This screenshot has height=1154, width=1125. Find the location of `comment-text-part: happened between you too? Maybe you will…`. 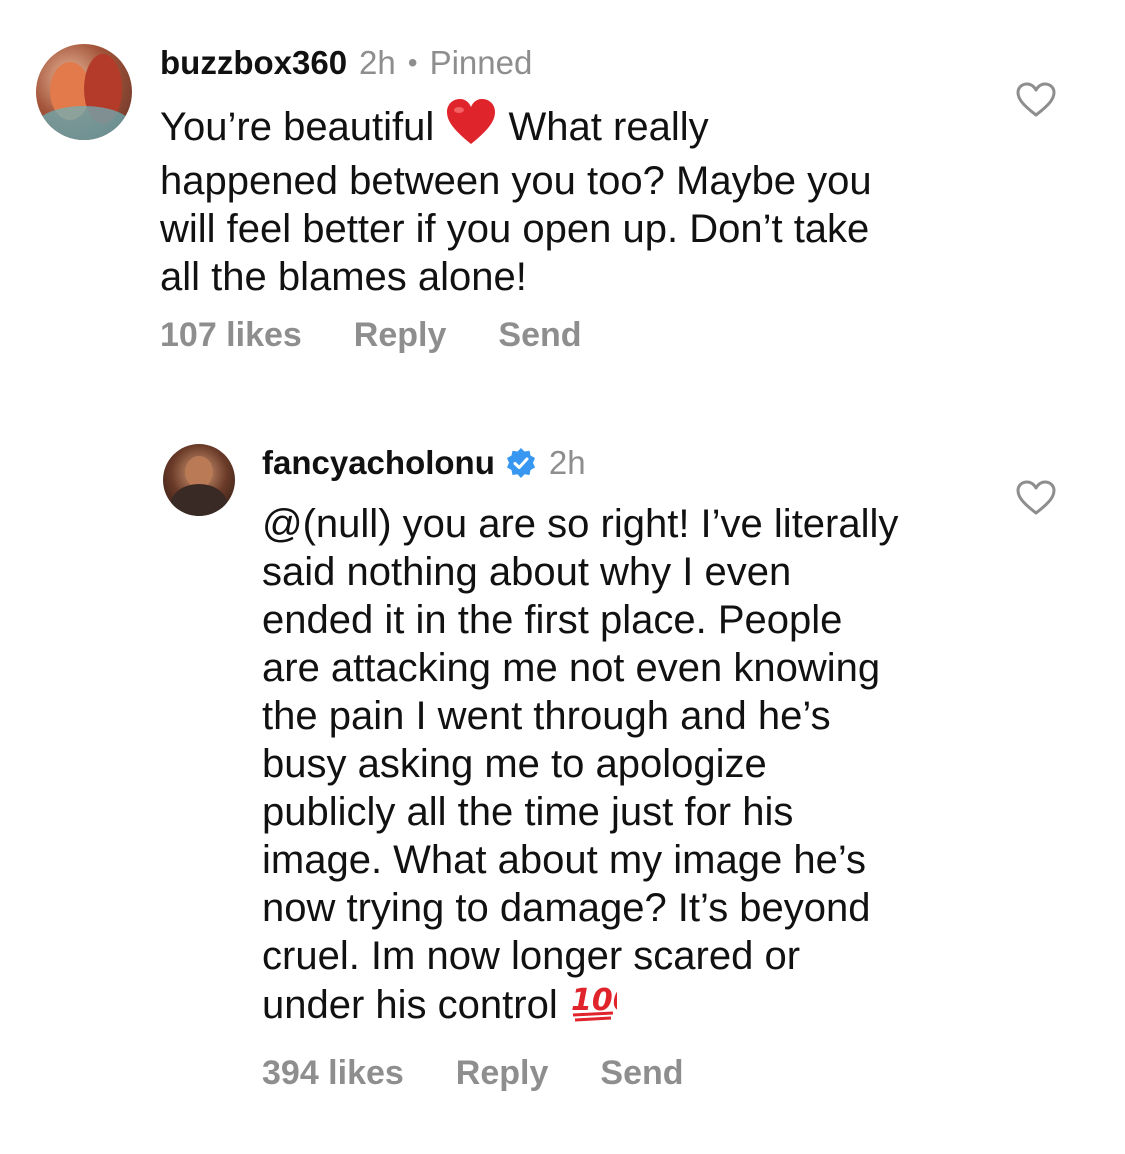

comment-text-part: happened between you too? Maybe you will… is located at coordinates (516, 229).